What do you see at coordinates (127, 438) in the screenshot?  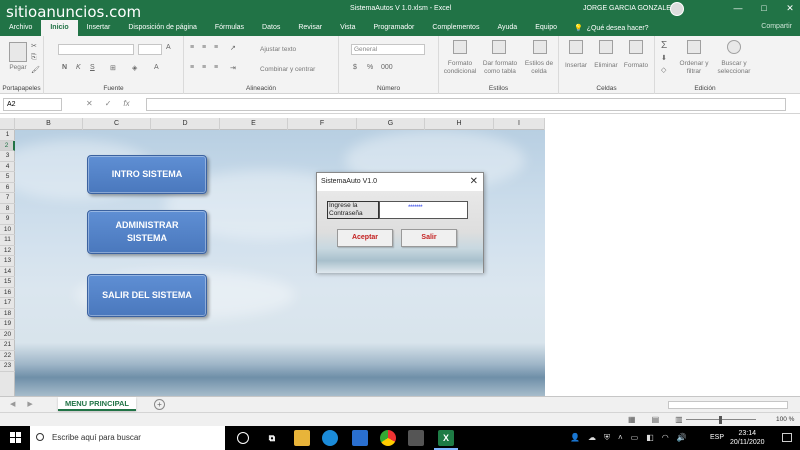 I see `taskbar-search: Escribe aquí para buscar` at bounding box center [127, 438].